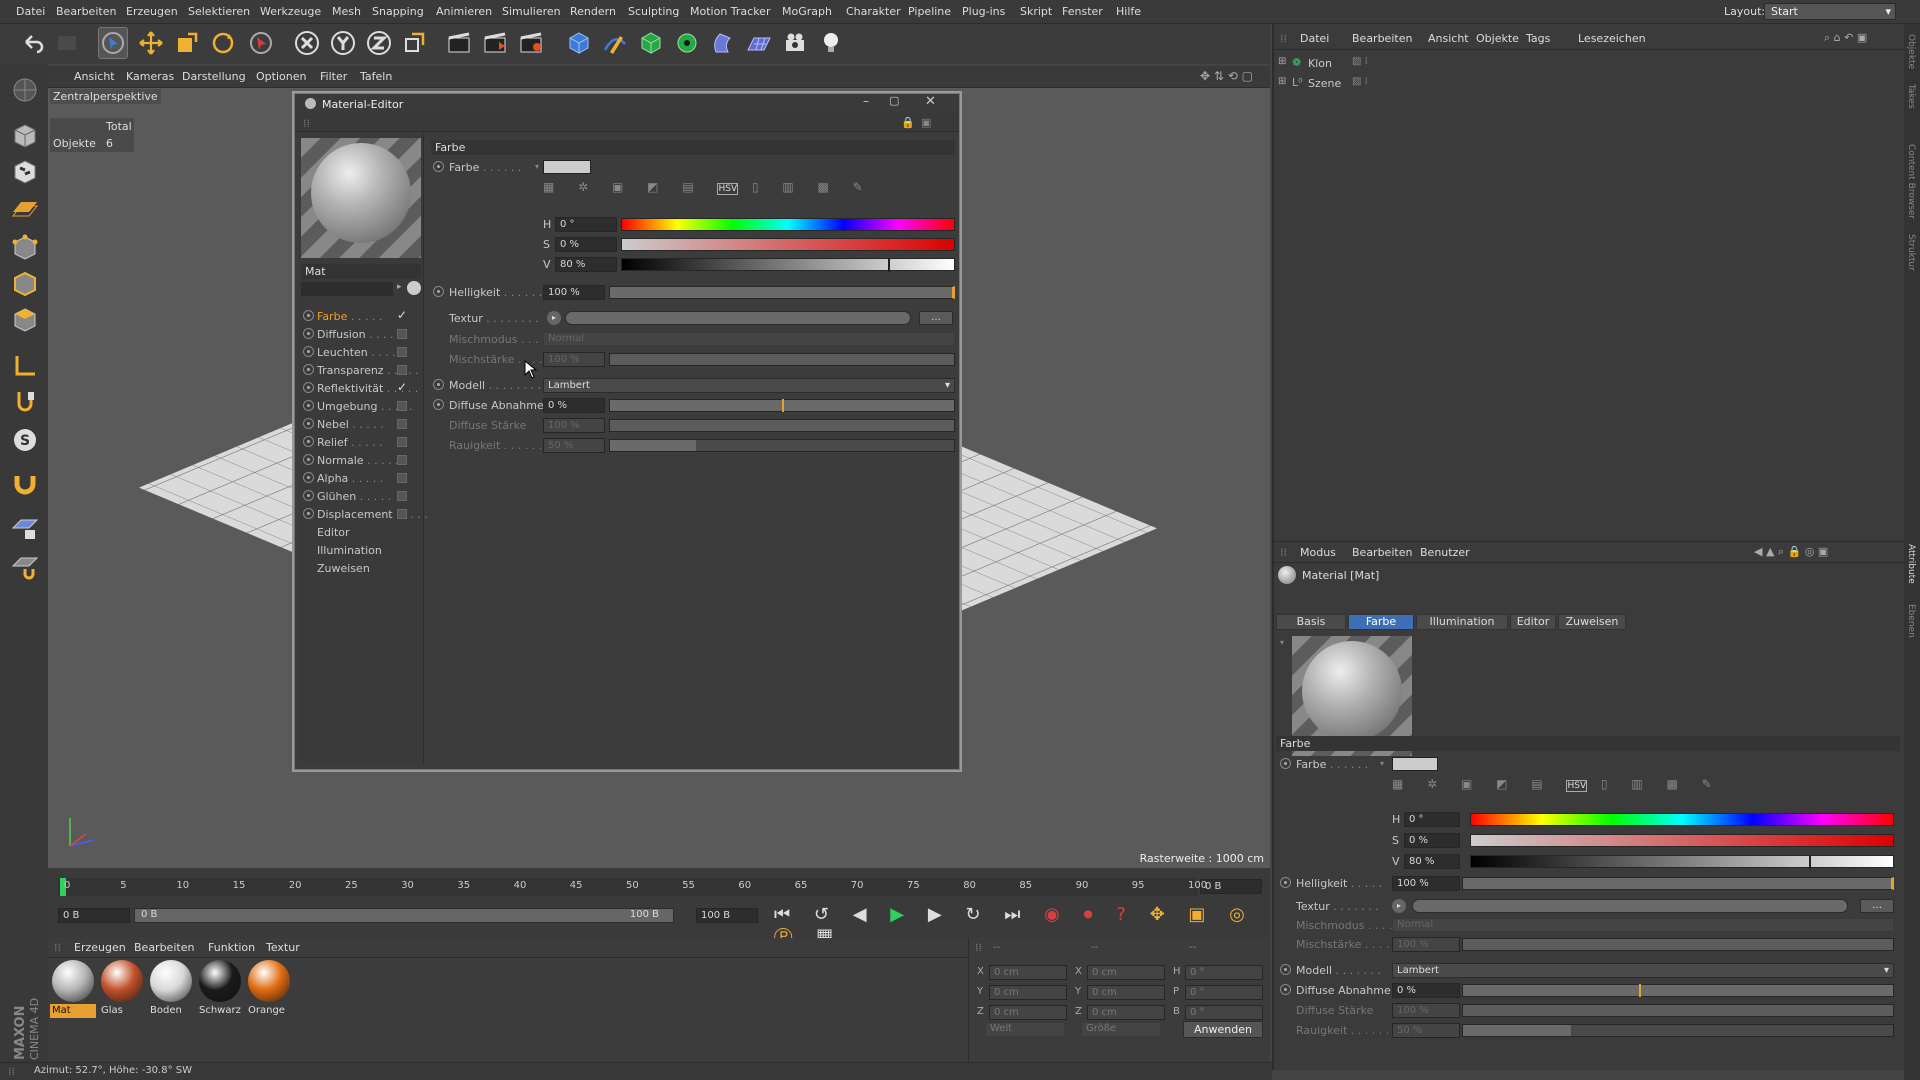  Describe the element at coordinates (579, 43) in the screenshot. I see `cube-button` at that location.